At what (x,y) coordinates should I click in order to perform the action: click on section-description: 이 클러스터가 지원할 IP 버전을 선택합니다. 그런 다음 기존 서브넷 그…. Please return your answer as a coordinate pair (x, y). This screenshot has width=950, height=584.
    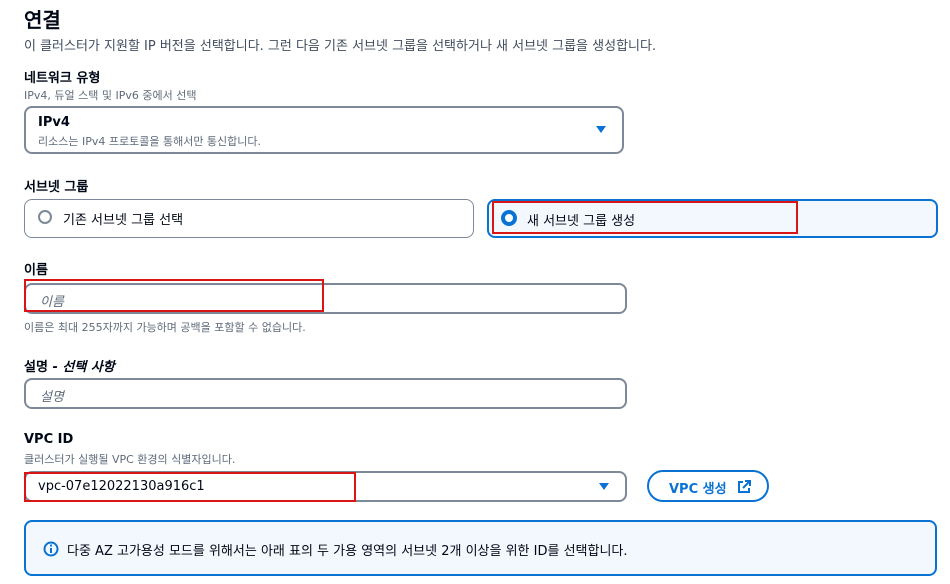
    Looking at the image, I should click on (340, 46).